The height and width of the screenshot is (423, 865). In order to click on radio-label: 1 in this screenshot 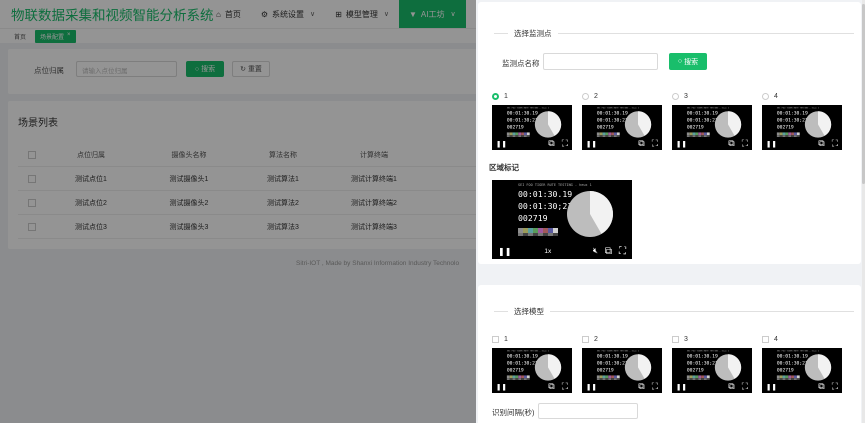, I will do `click(506, 96)`.